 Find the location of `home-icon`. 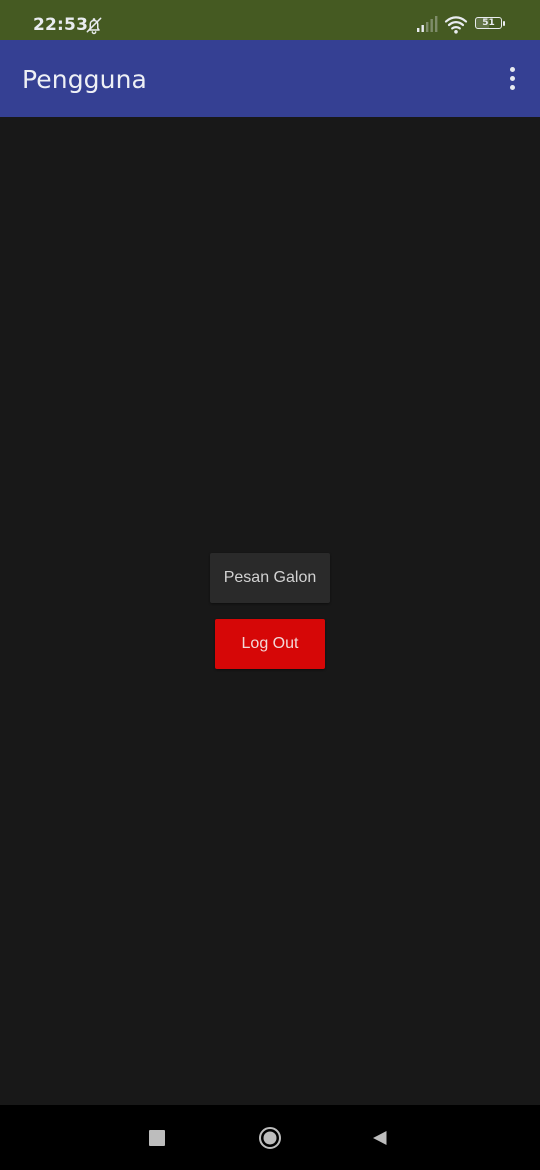

home-icon is located at coordinates (270, 1138).